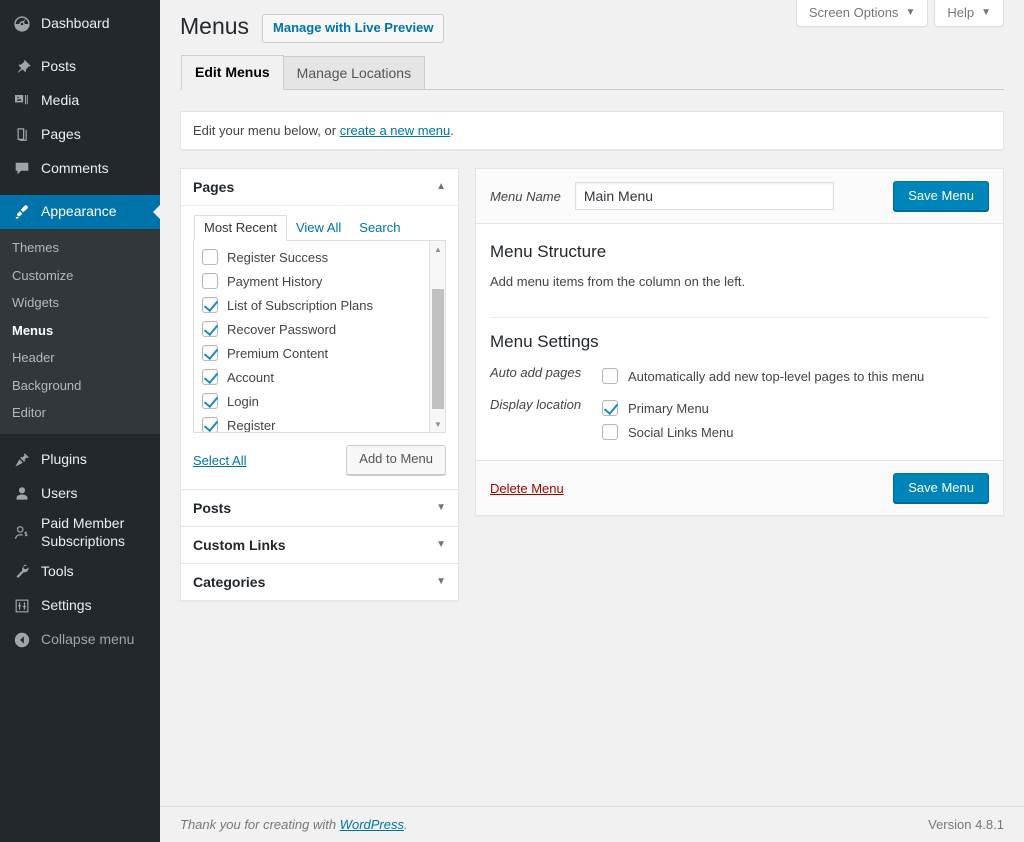  Describe the element at coordinates (80, 169) in the screenshot. I see `sidebar-item-comments: Comments` at that location.